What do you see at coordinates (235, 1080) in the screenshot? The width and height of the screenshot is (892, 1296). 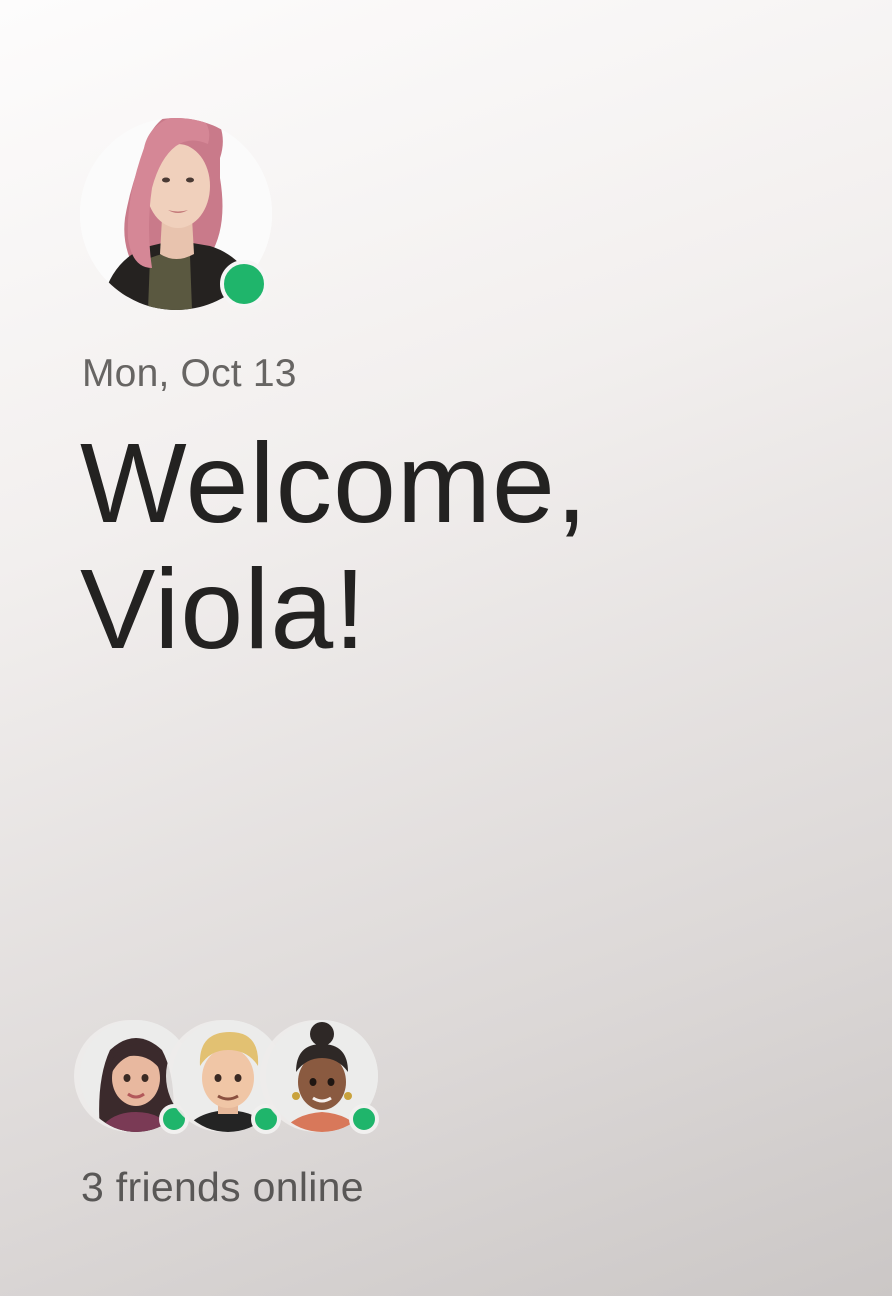 I see `friends-online-group` at bounding box center [235, 1080].